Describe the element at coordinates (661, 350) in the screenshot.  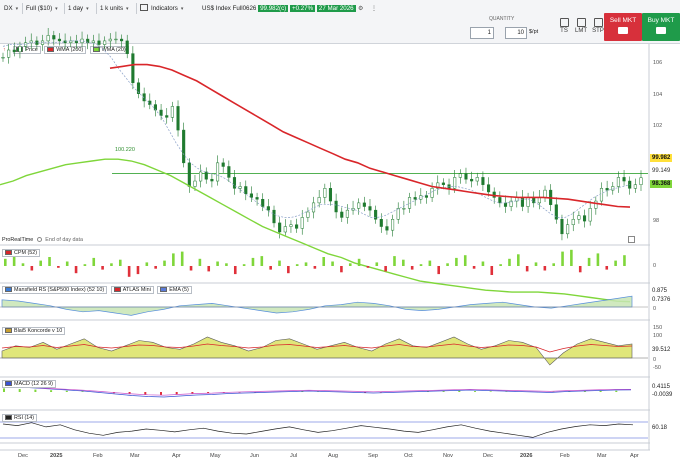
I see `koncorde-tag: 39.512` at that location.